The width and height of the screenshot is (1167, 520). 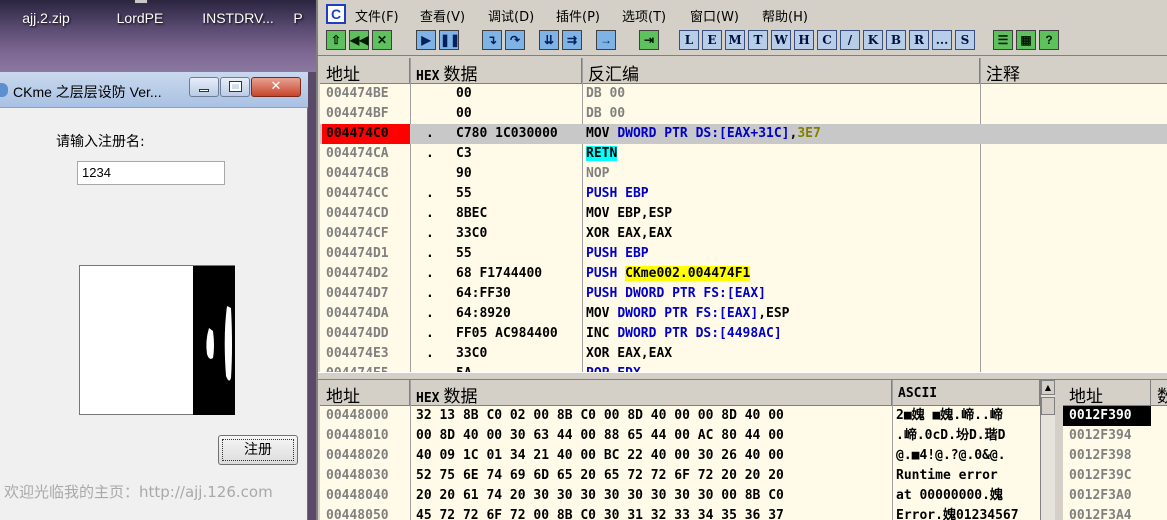 What do you see at coordinates (606, 113) in the screenshot?
I see `disasm-instruction: DB 00` at bounding box center [606, 113].